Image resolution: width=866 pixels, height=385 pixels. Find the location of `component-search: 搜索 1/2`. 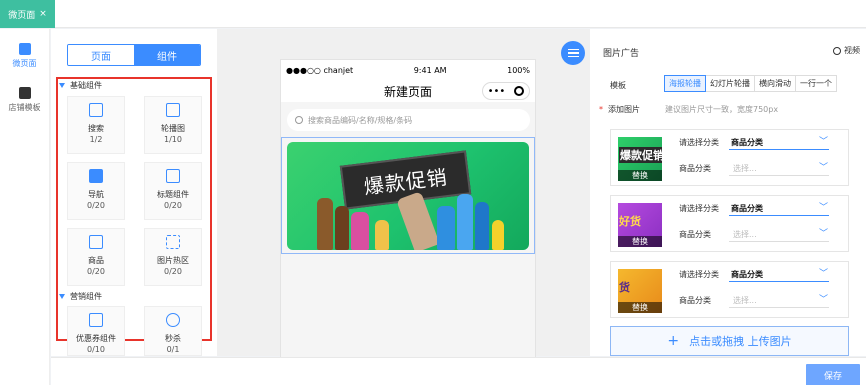

component-search: 搜索 1/2 is located at coordinates (96, 125).